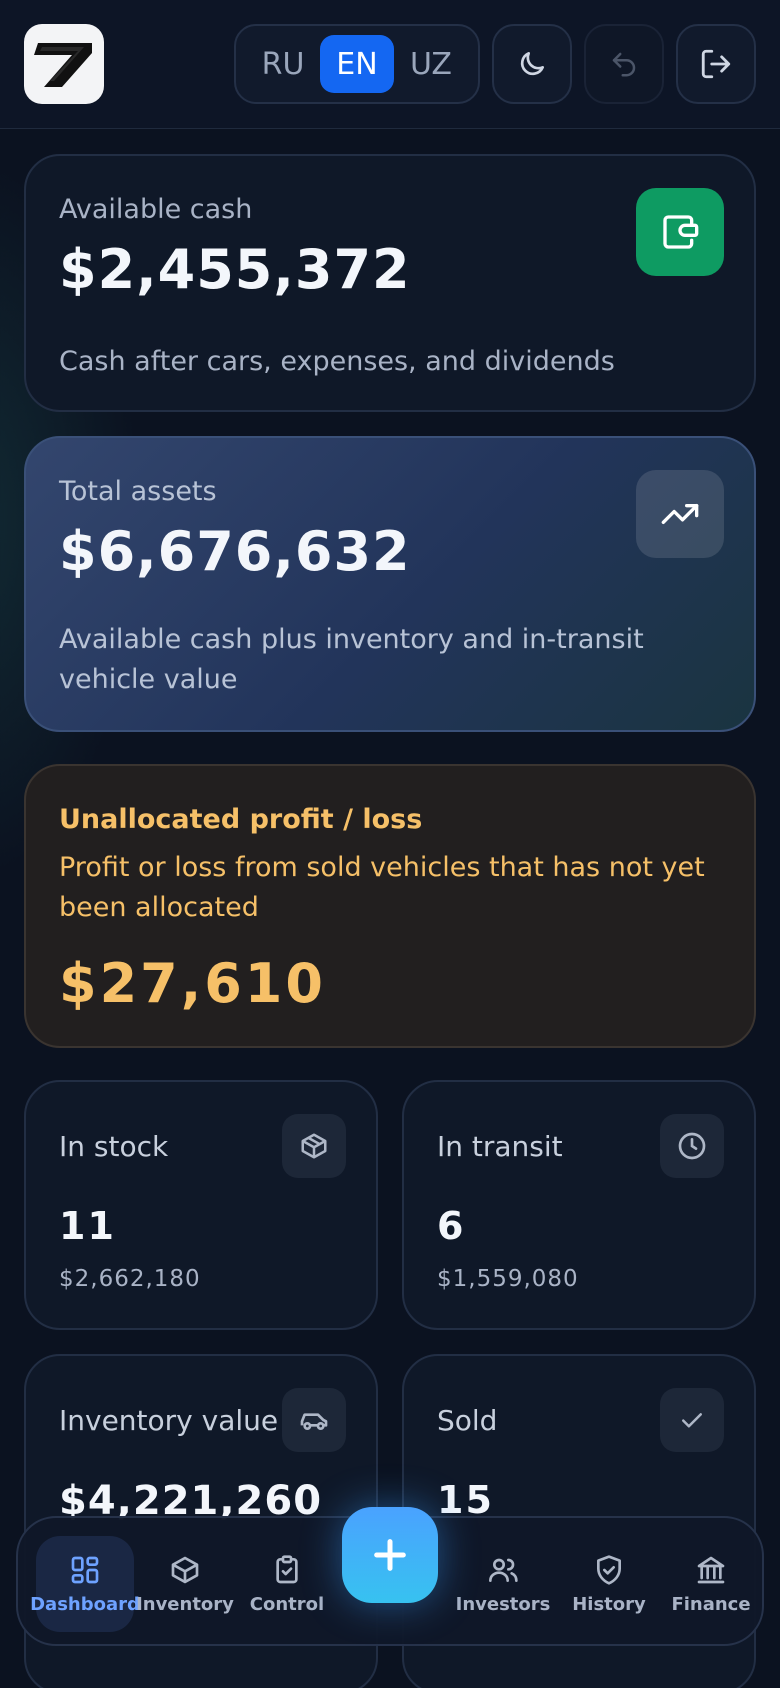 The width and height of the screenshot is (780, 1688). What do you see at coordinates (85, 1584) in the screenshot?
I see `nav-dashboard: Dashboard` at bounding box center [85, 1584].